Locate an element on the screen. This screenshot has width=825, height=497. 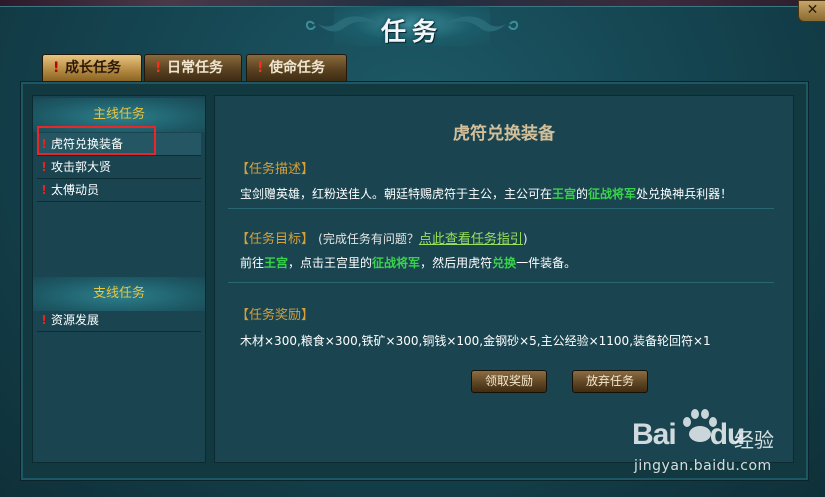
quest-item-attack-guo: ! 攻击郭大贤 is located at coordinates (119, 167).